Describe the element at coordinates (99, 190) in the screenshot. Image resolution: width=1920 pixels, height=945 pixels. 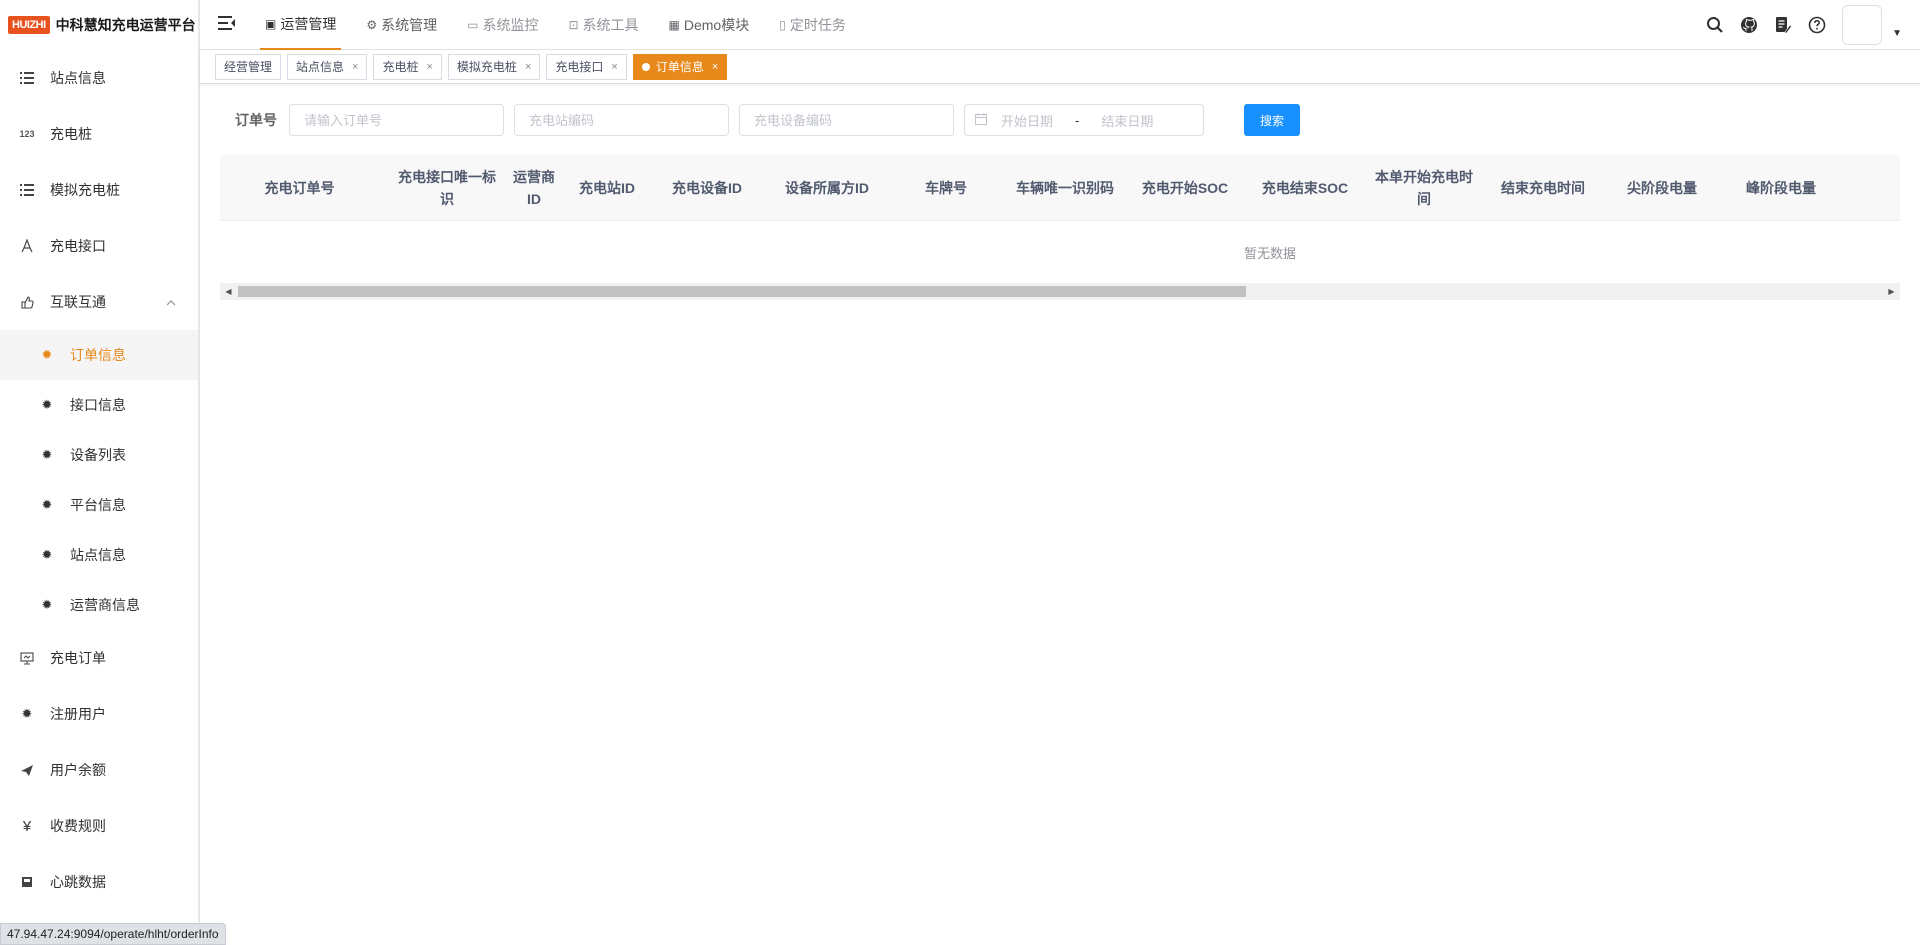
I see `sidebar-item-simulated-pile: 模拟充电桩` at that location.